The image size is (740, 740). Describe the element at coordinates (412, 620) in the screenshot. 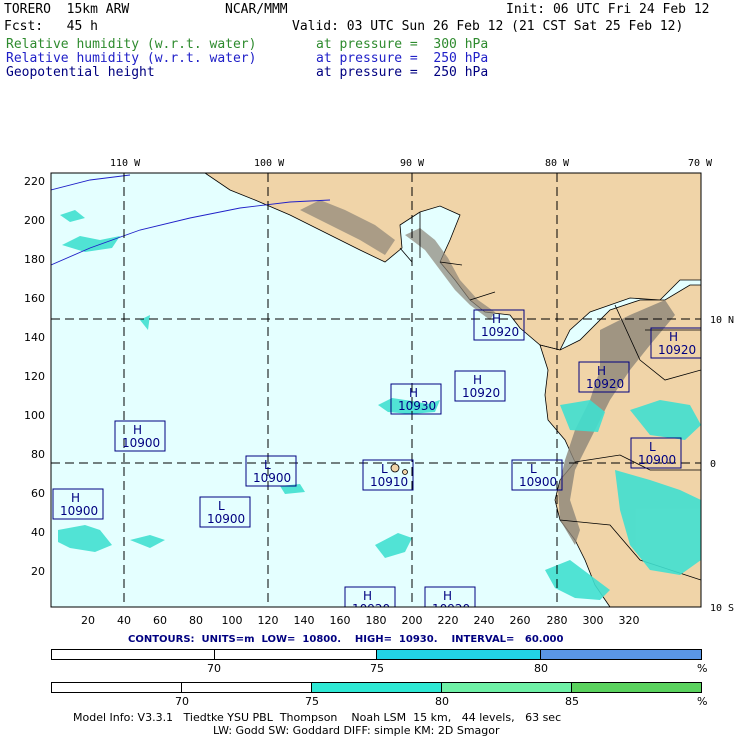

I see `x-tick-label: 200` at that location.